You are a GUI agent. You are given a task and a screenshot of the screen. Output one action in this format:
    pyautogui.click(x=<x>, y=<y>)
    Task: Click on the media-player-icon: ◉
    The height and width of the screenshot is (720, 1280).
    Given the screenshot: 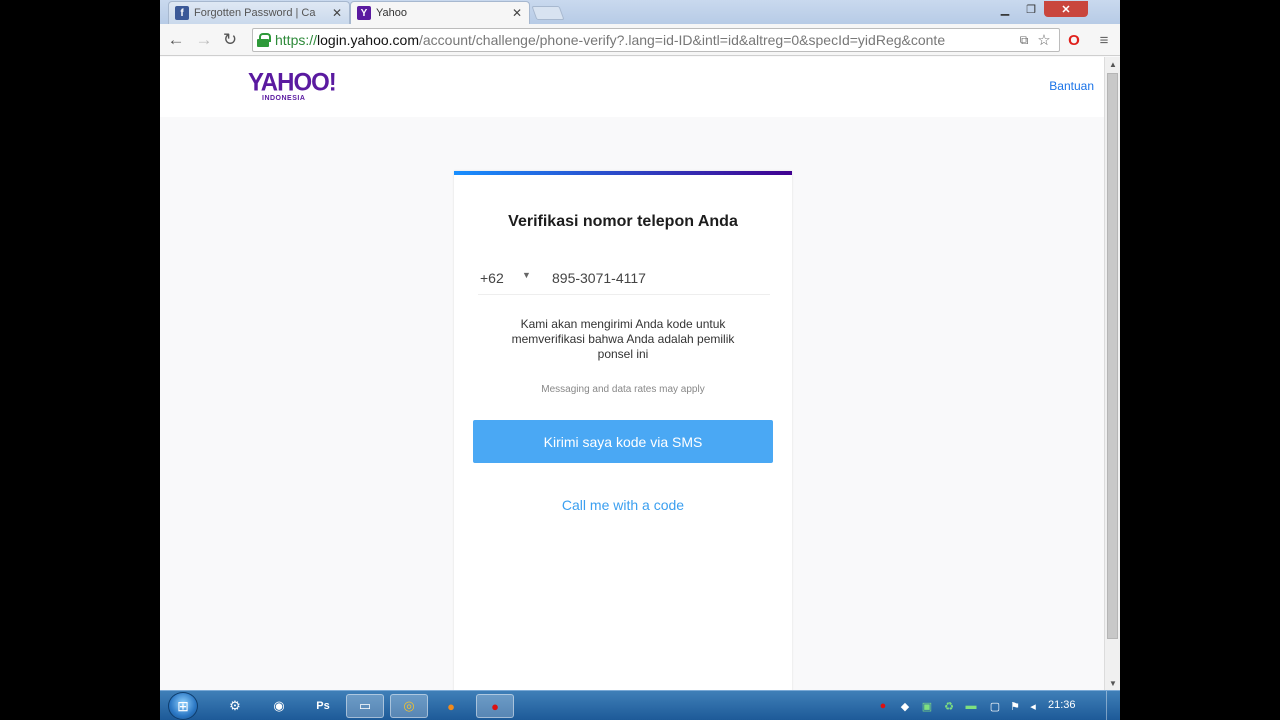 What is the action you would take?
    pyautogui.click(x=279, y=706)
    